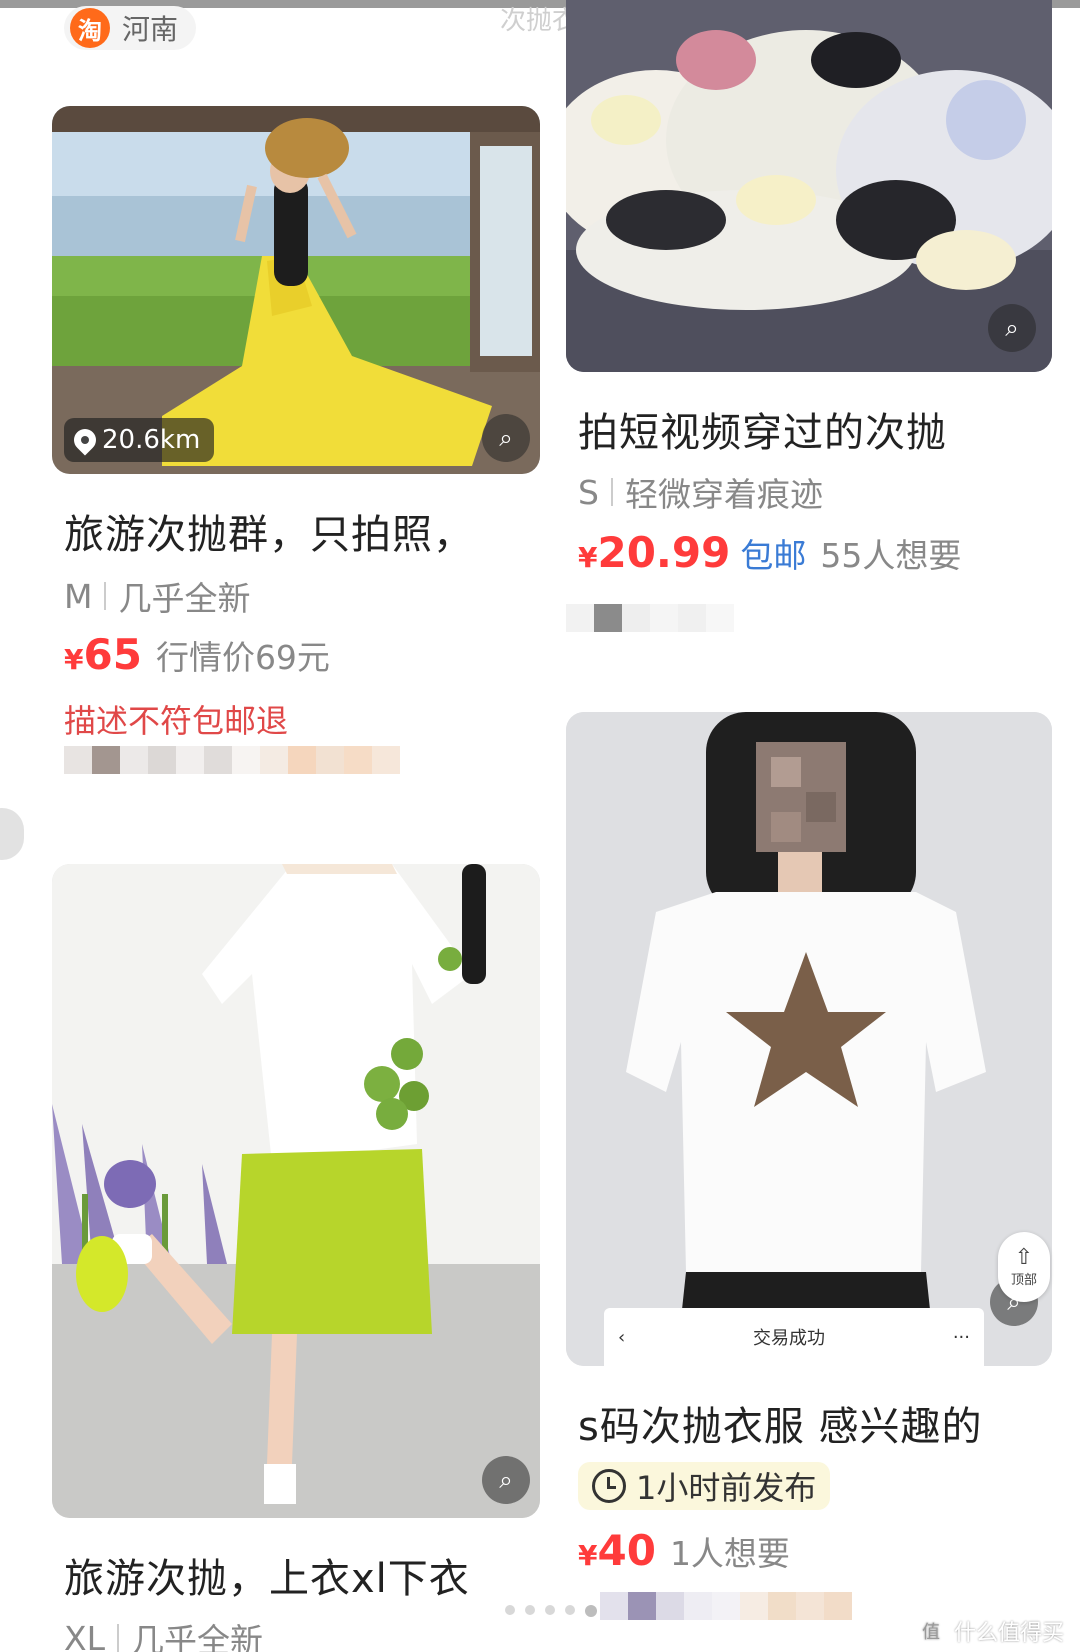 The height and width of the screenshot is (1652, 1080). I want to click on back-to-top-icon: ⇧, so click(1024, 1257).